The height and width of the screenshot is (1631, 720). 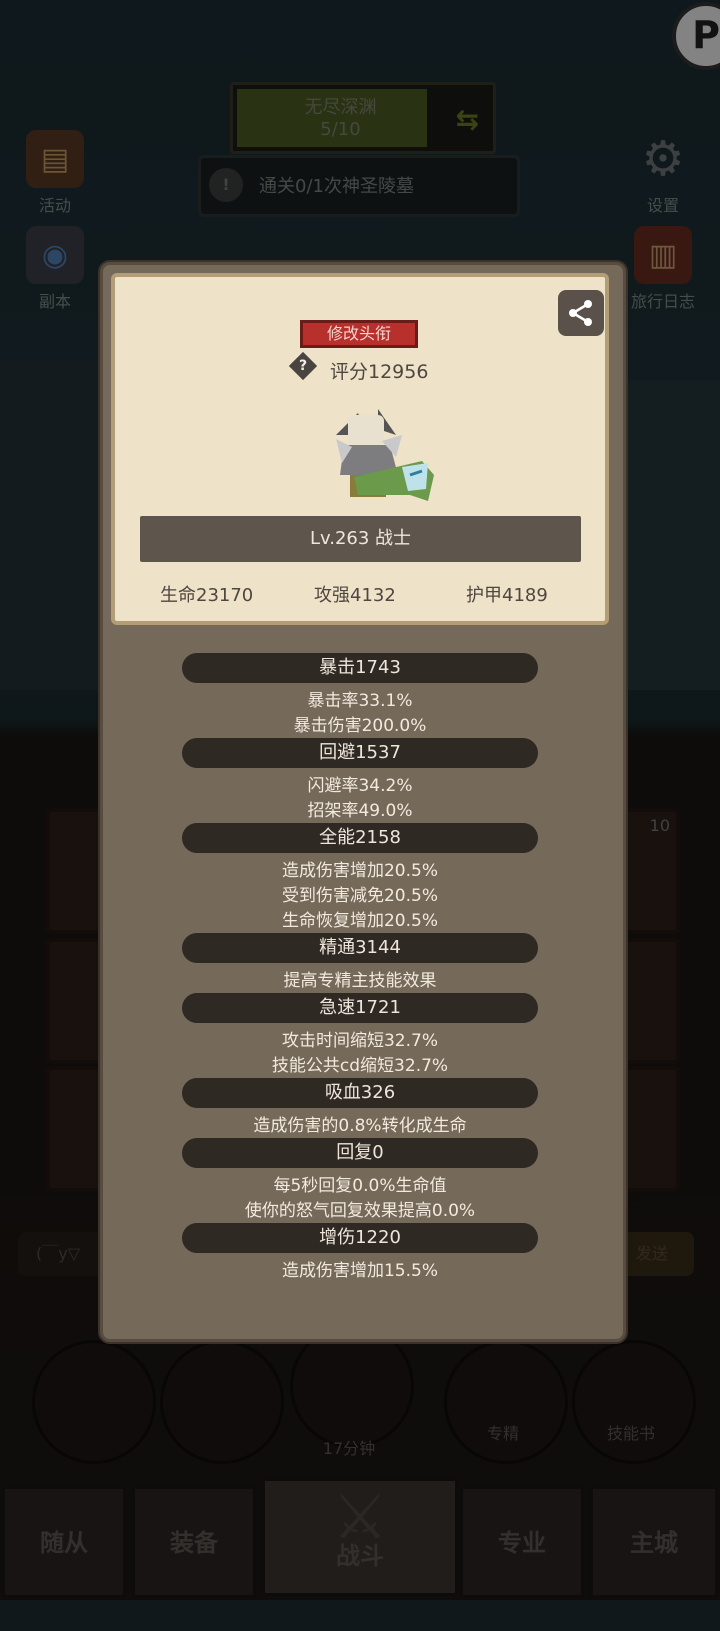 I want to click on dodge-rate: 闪避率34.2%, so click(x=360, y=786).